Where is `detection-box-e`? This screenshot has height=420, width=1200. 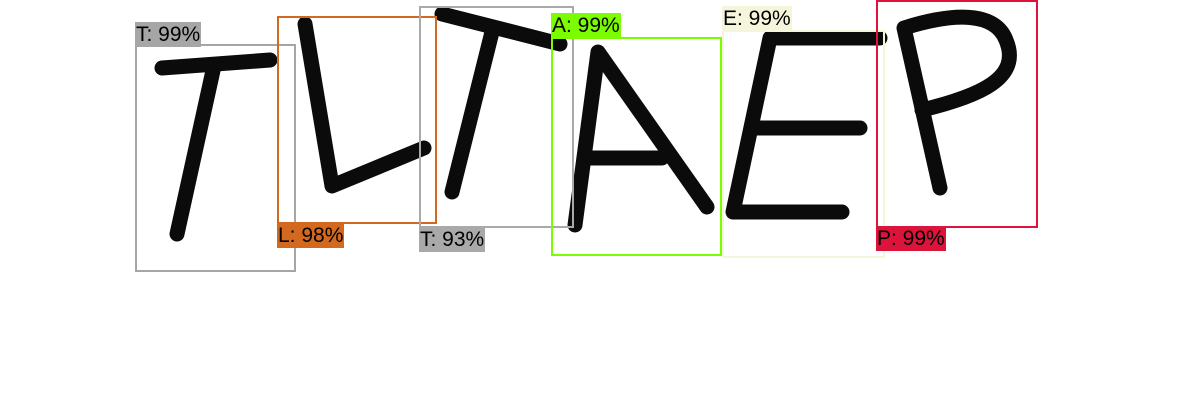 detection-box-e is located at coordinates (803, 144).